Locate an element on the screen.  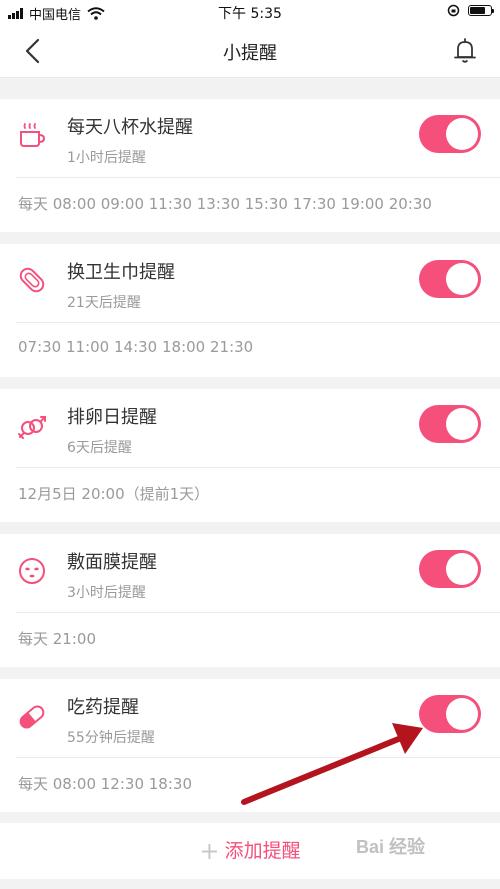
reminder-name: 换卫生巾提醒 is located at coordinates (121, 272).